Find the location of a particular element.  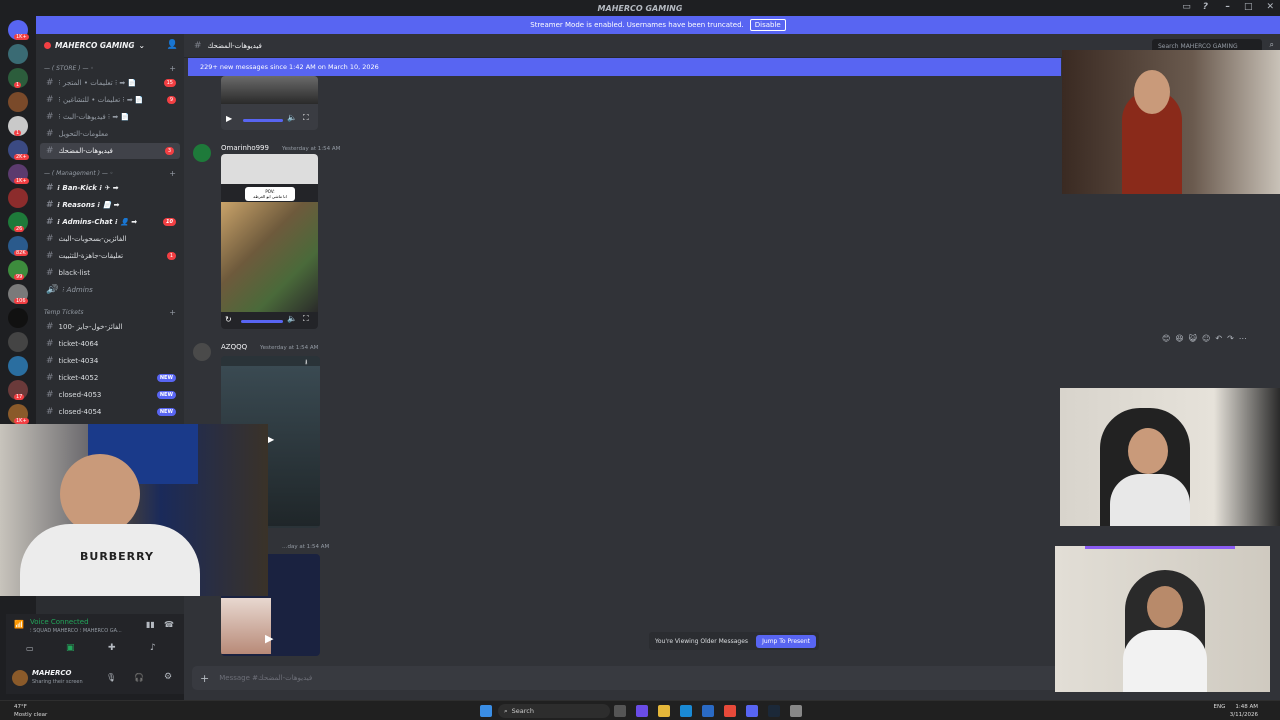

voice-channel-item: 🔊 ⁝ Admins is located at coordinates (109, 290).